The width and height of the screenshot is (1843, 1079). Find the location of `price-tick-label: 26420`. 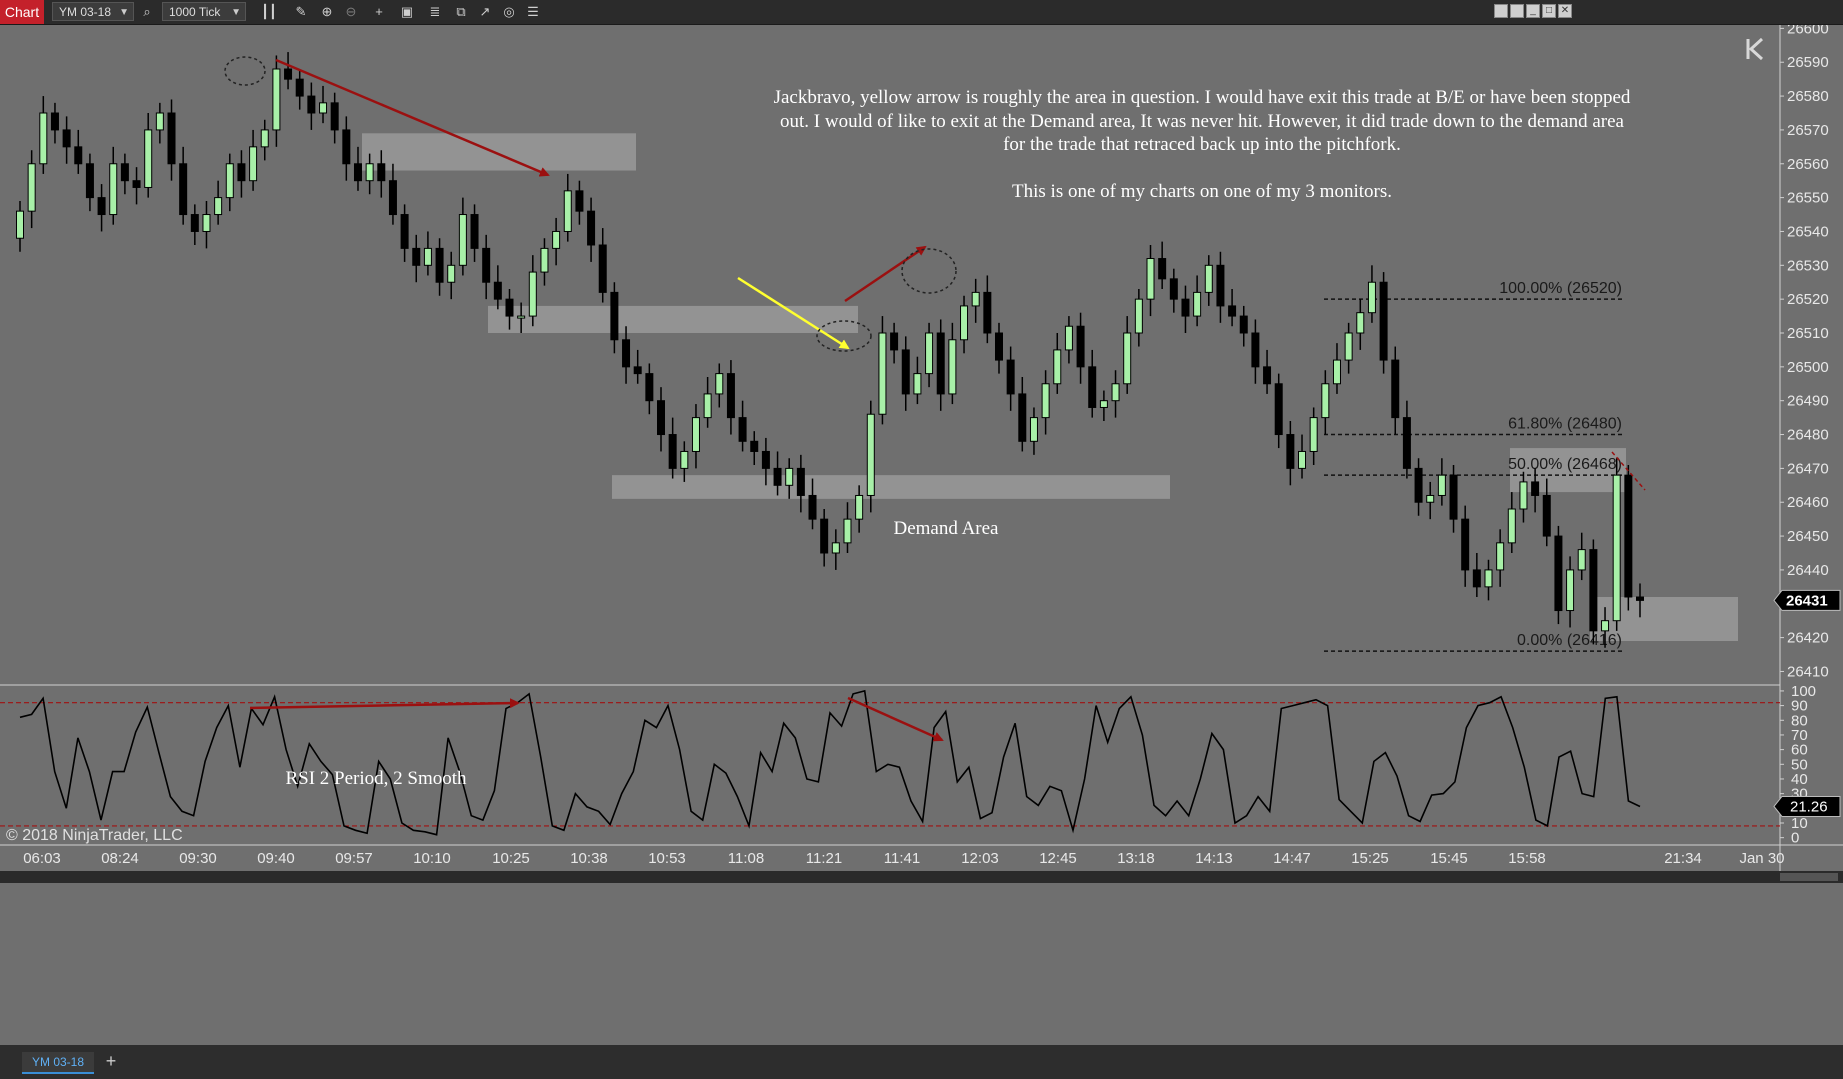

price-tick-label: 26420 is located at coordinates (1808, 638).